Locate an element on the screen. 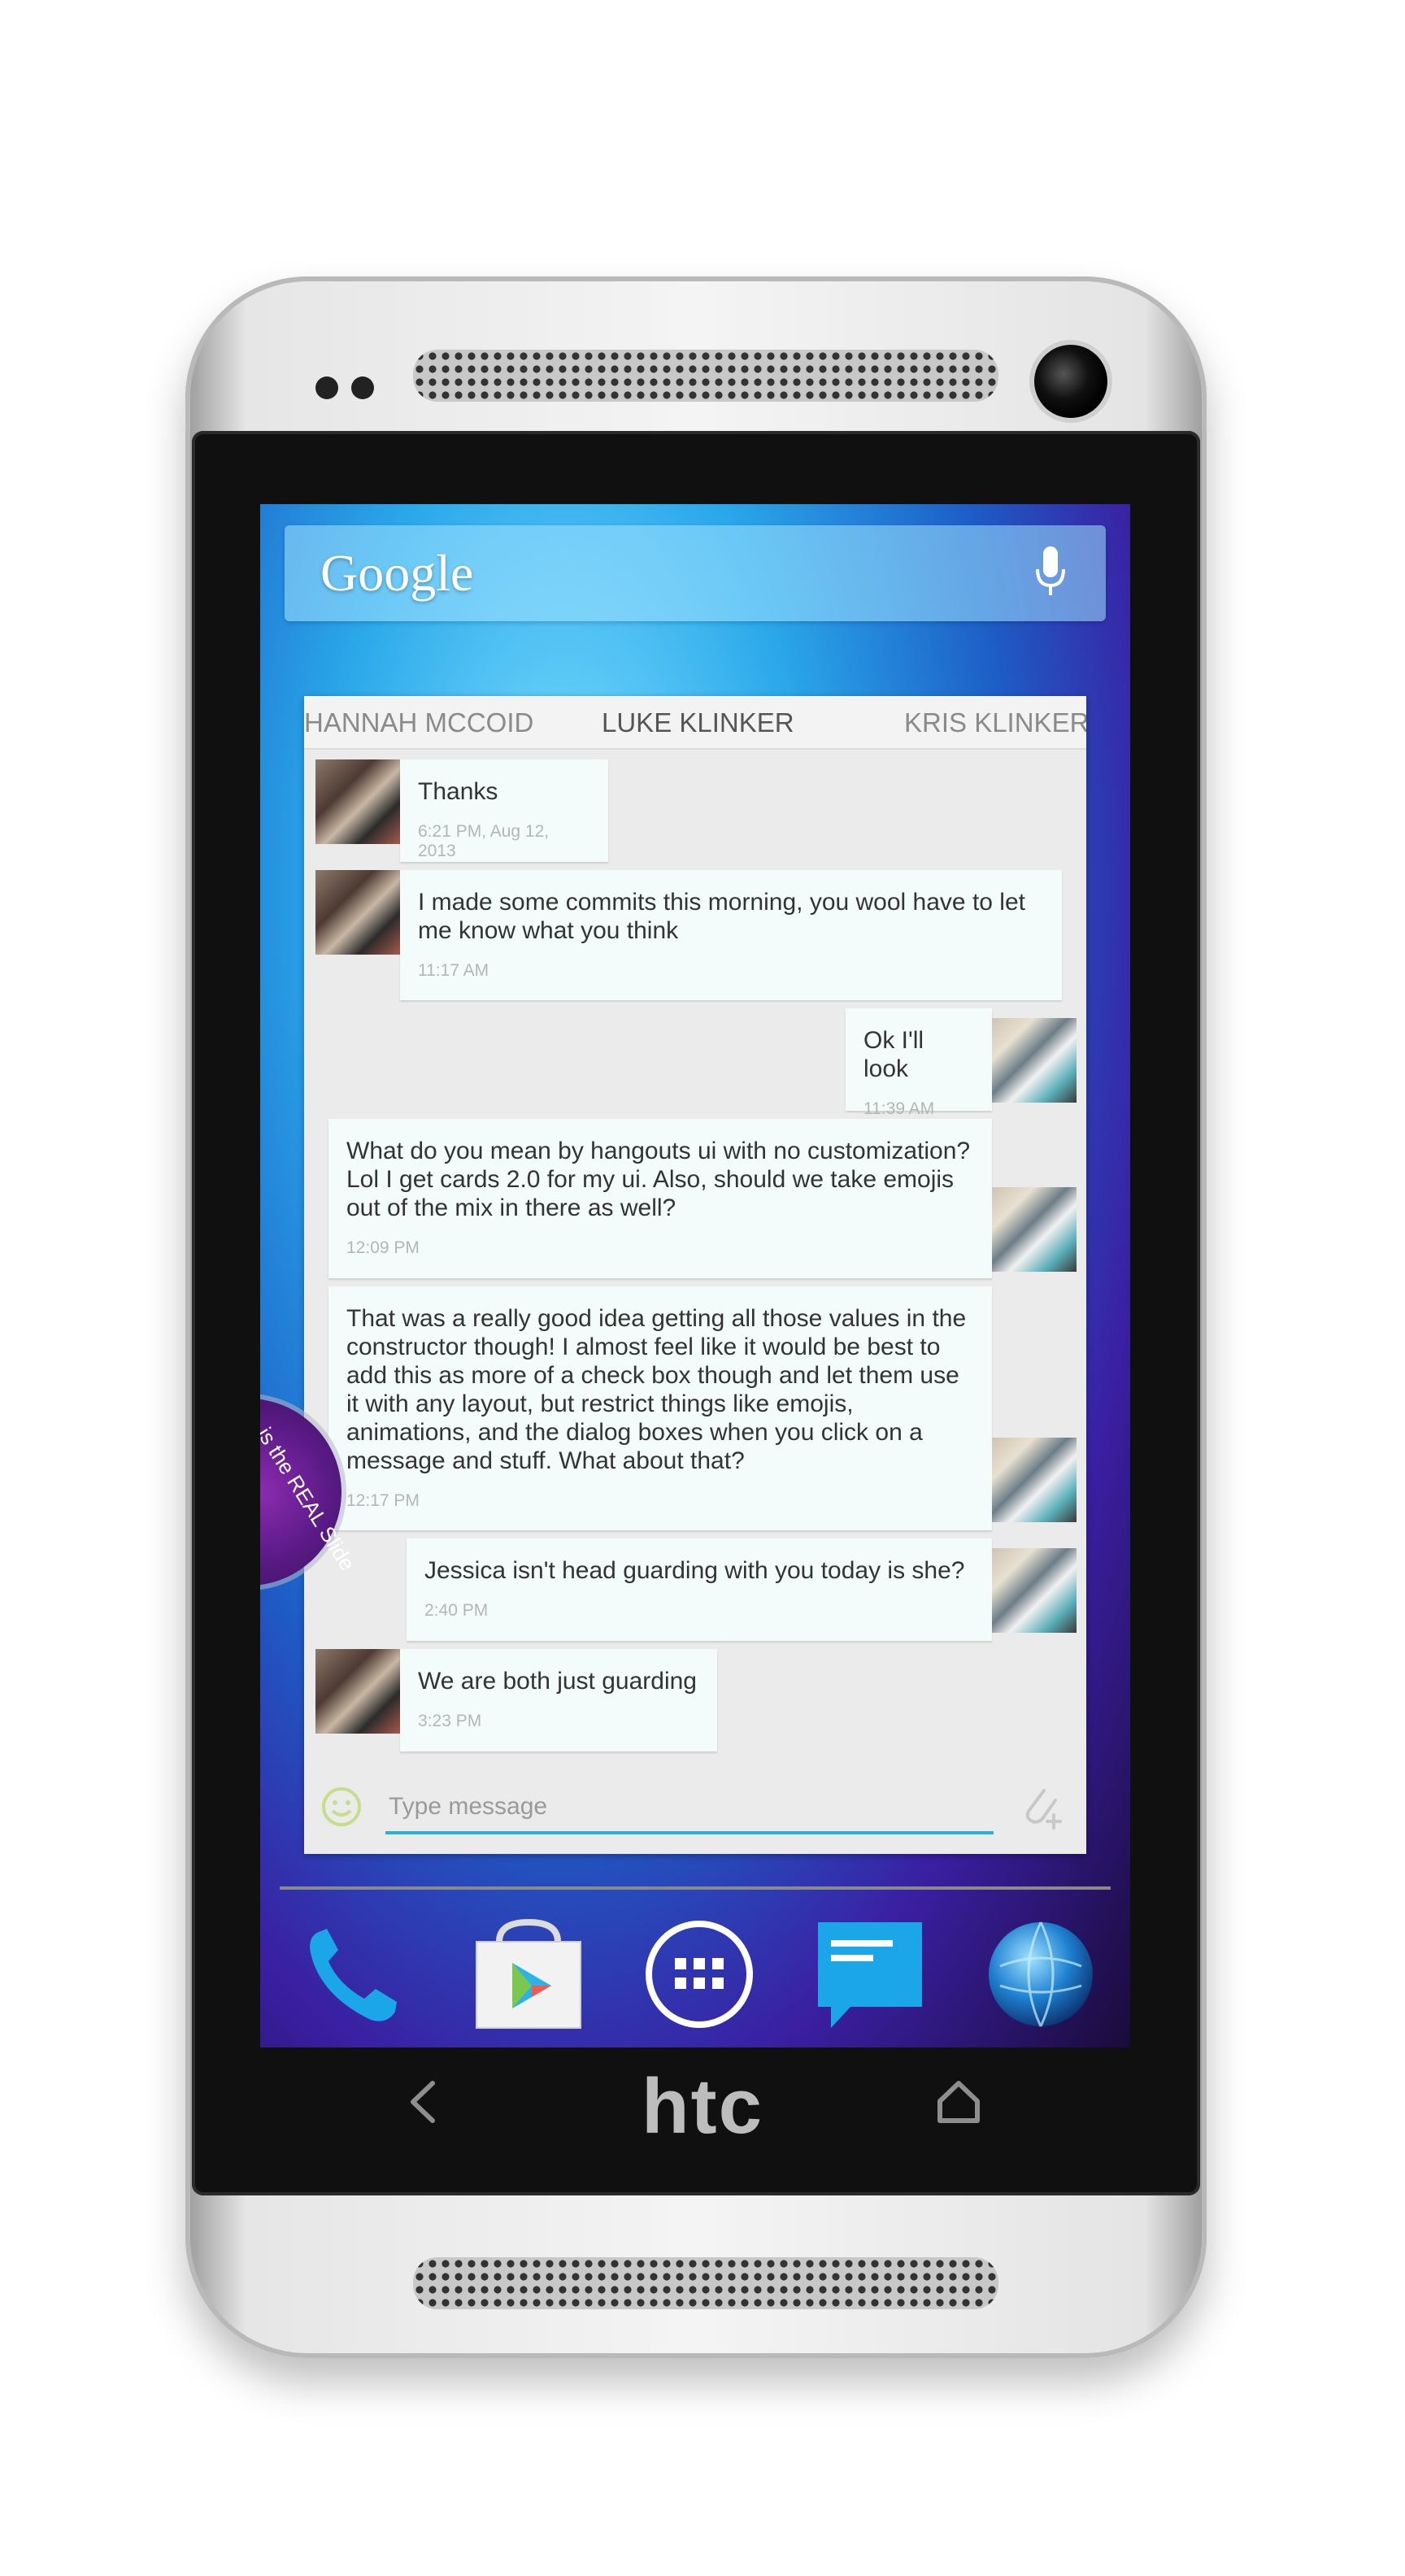 This screenshot has width=1405, height=2576. htc-logo: htc is located at coordinates (702, 2107).